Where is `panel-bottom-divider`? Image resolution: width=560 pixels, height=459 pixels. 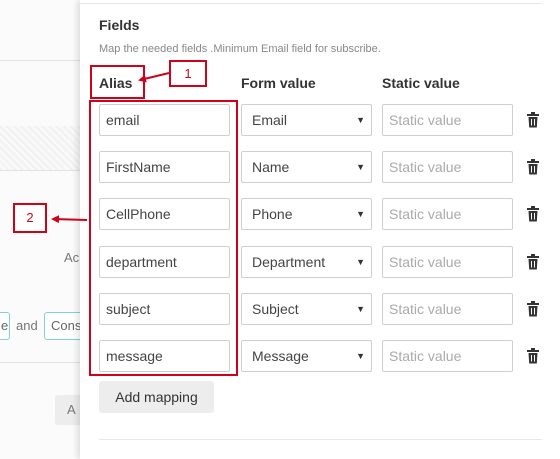 panel-bottom-divider is located at coordinates (320, 439).